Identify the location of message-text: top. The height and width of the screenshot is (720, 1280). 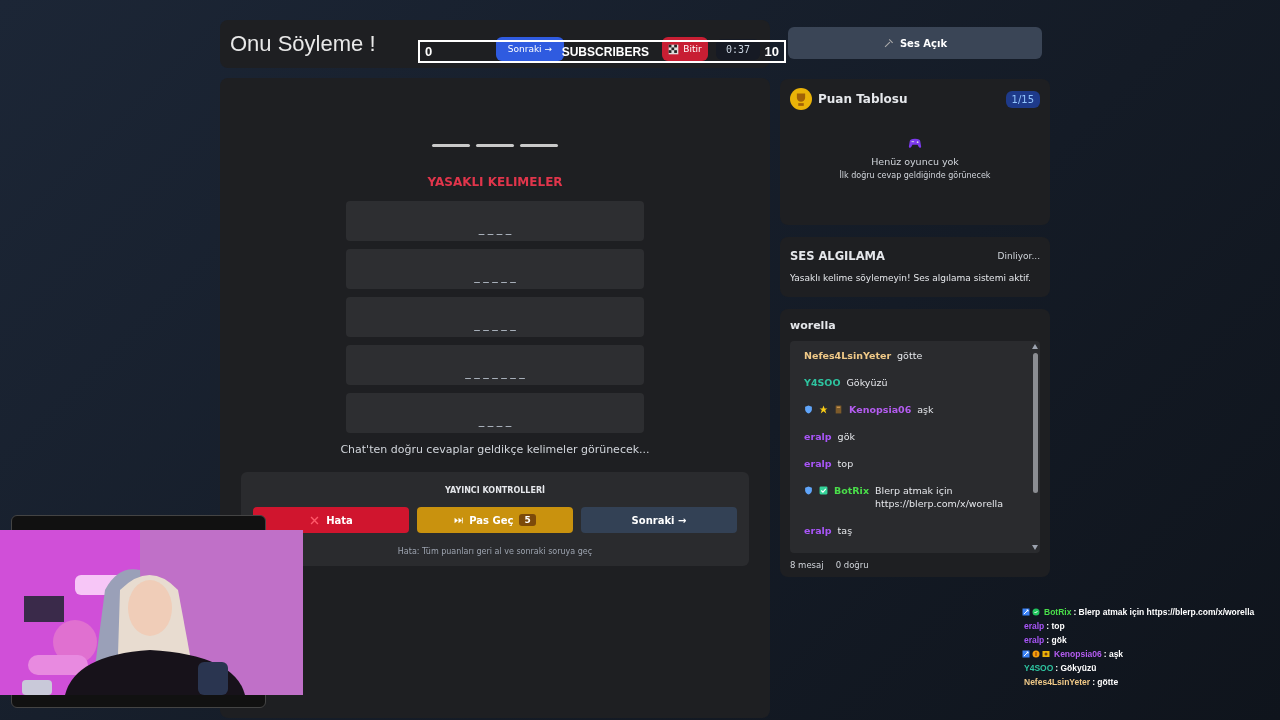
(845, 463).